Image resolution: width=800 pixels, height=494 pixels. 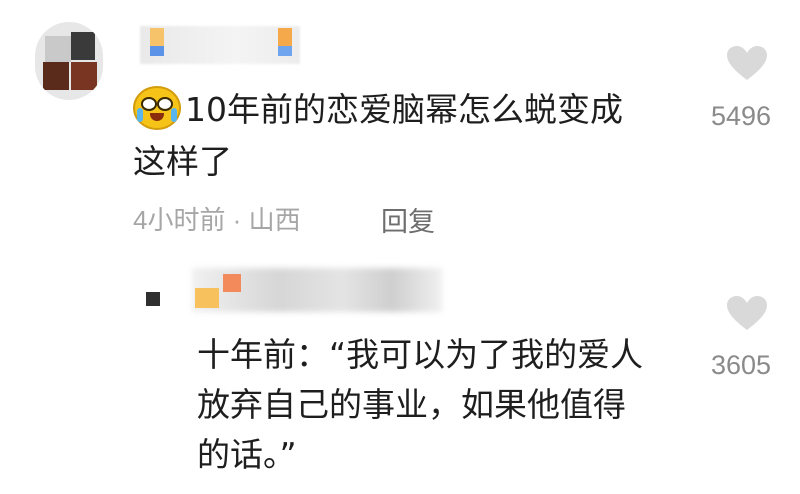 What do you see at coordinates (217, 220) in the screenshot?
I see `comment-meta: 4小时前 · 山西` at bounding box center [217, 220].